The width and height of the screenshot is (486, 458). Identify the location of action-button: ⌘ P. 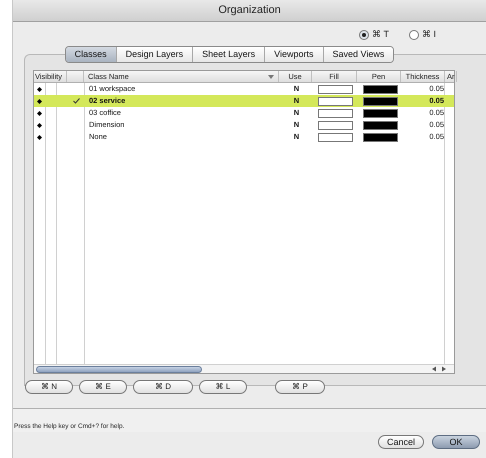
(300, 387).